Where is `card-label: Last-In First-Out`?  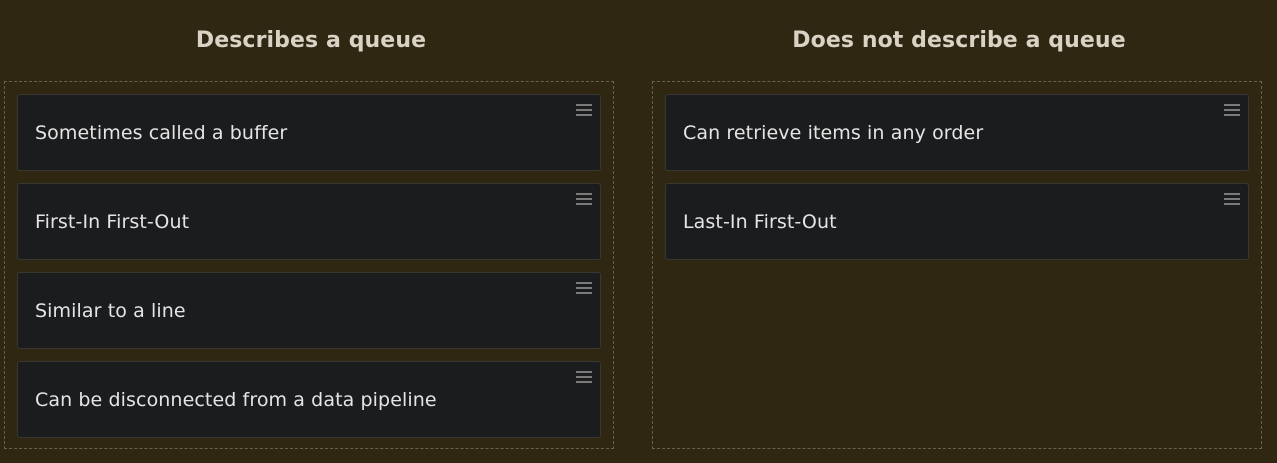
card-label: Last-In First-Out is located at coordinates (760, 221).